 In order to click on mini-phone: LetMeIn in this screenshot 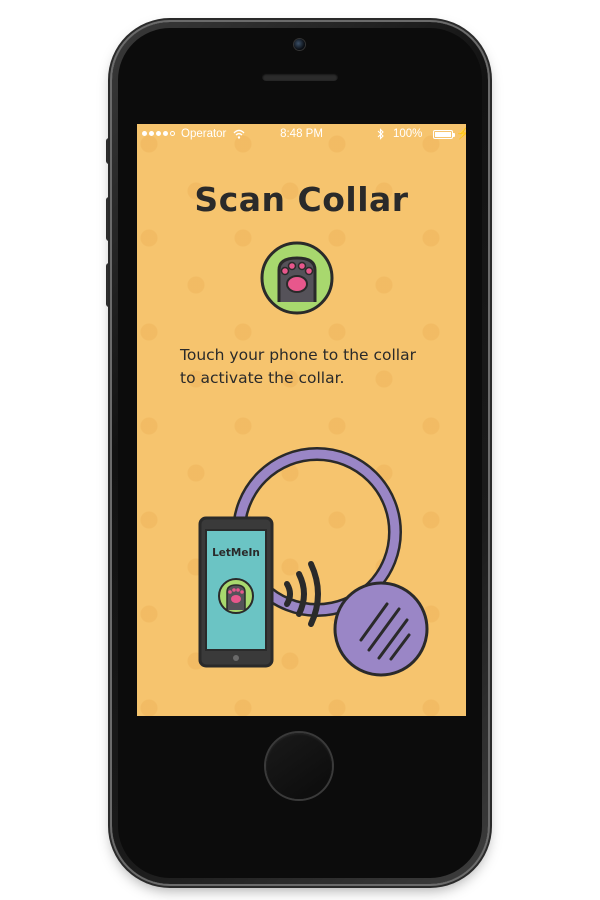, I will do `click(236, 592)`.